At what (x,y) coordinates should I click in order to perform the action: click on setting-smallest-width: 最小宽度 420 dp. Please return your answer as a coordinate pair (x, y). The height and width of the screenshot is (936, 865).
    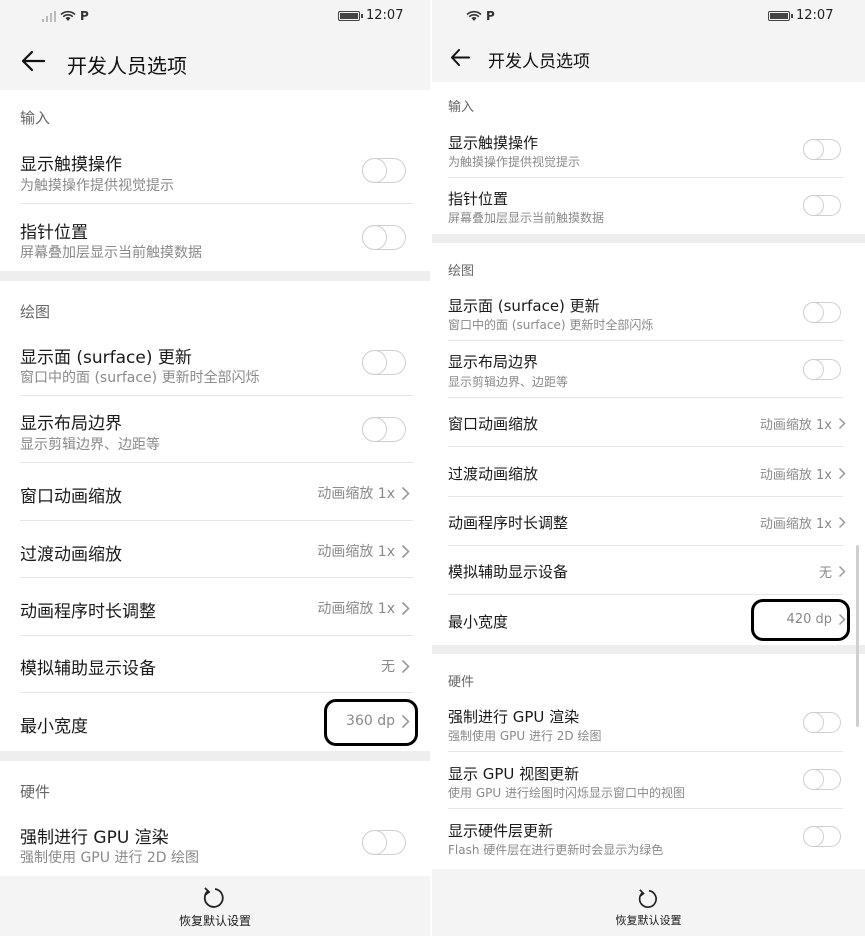
    Looking at the image, I should click on (648, 620).